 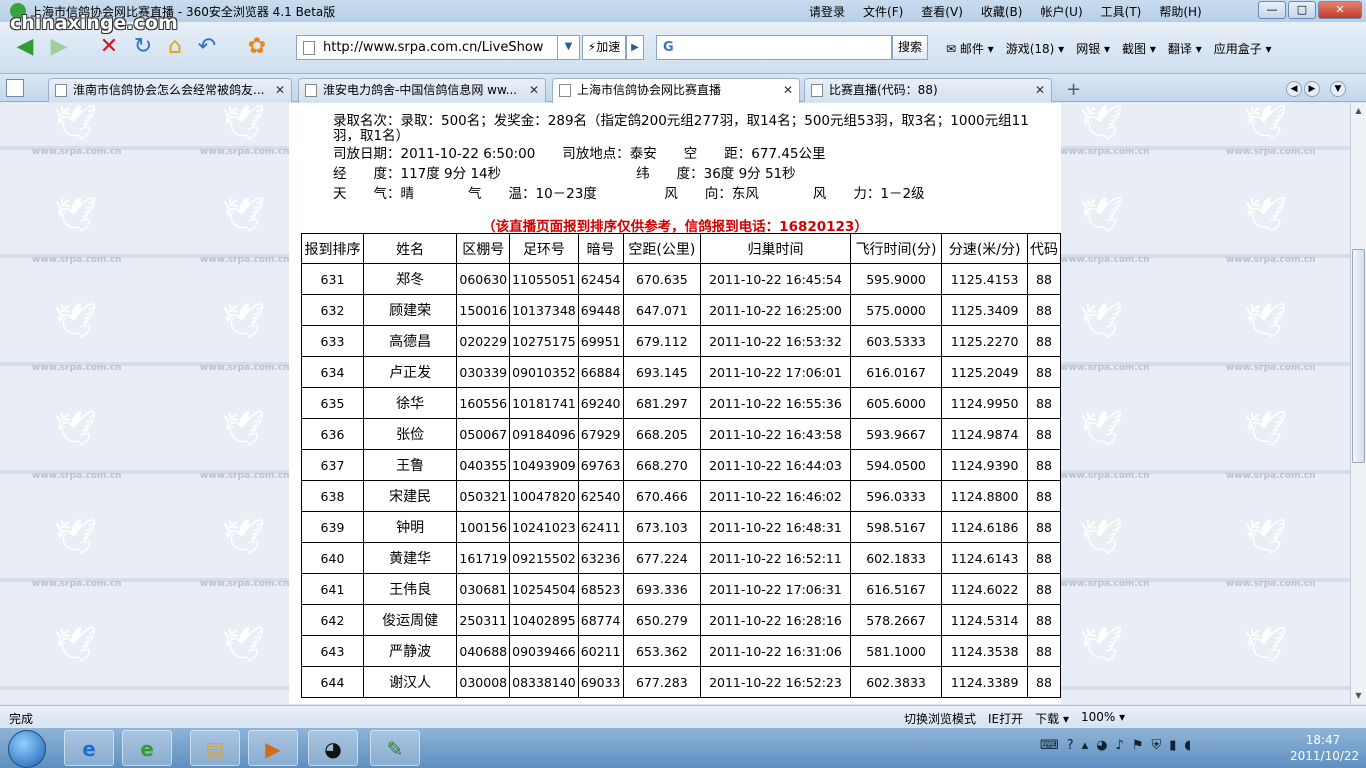 What do you see at coordinates (1120, 745) in the screenshot?
I see `volume-icon: ♪` at bounding box center [1120, 745].